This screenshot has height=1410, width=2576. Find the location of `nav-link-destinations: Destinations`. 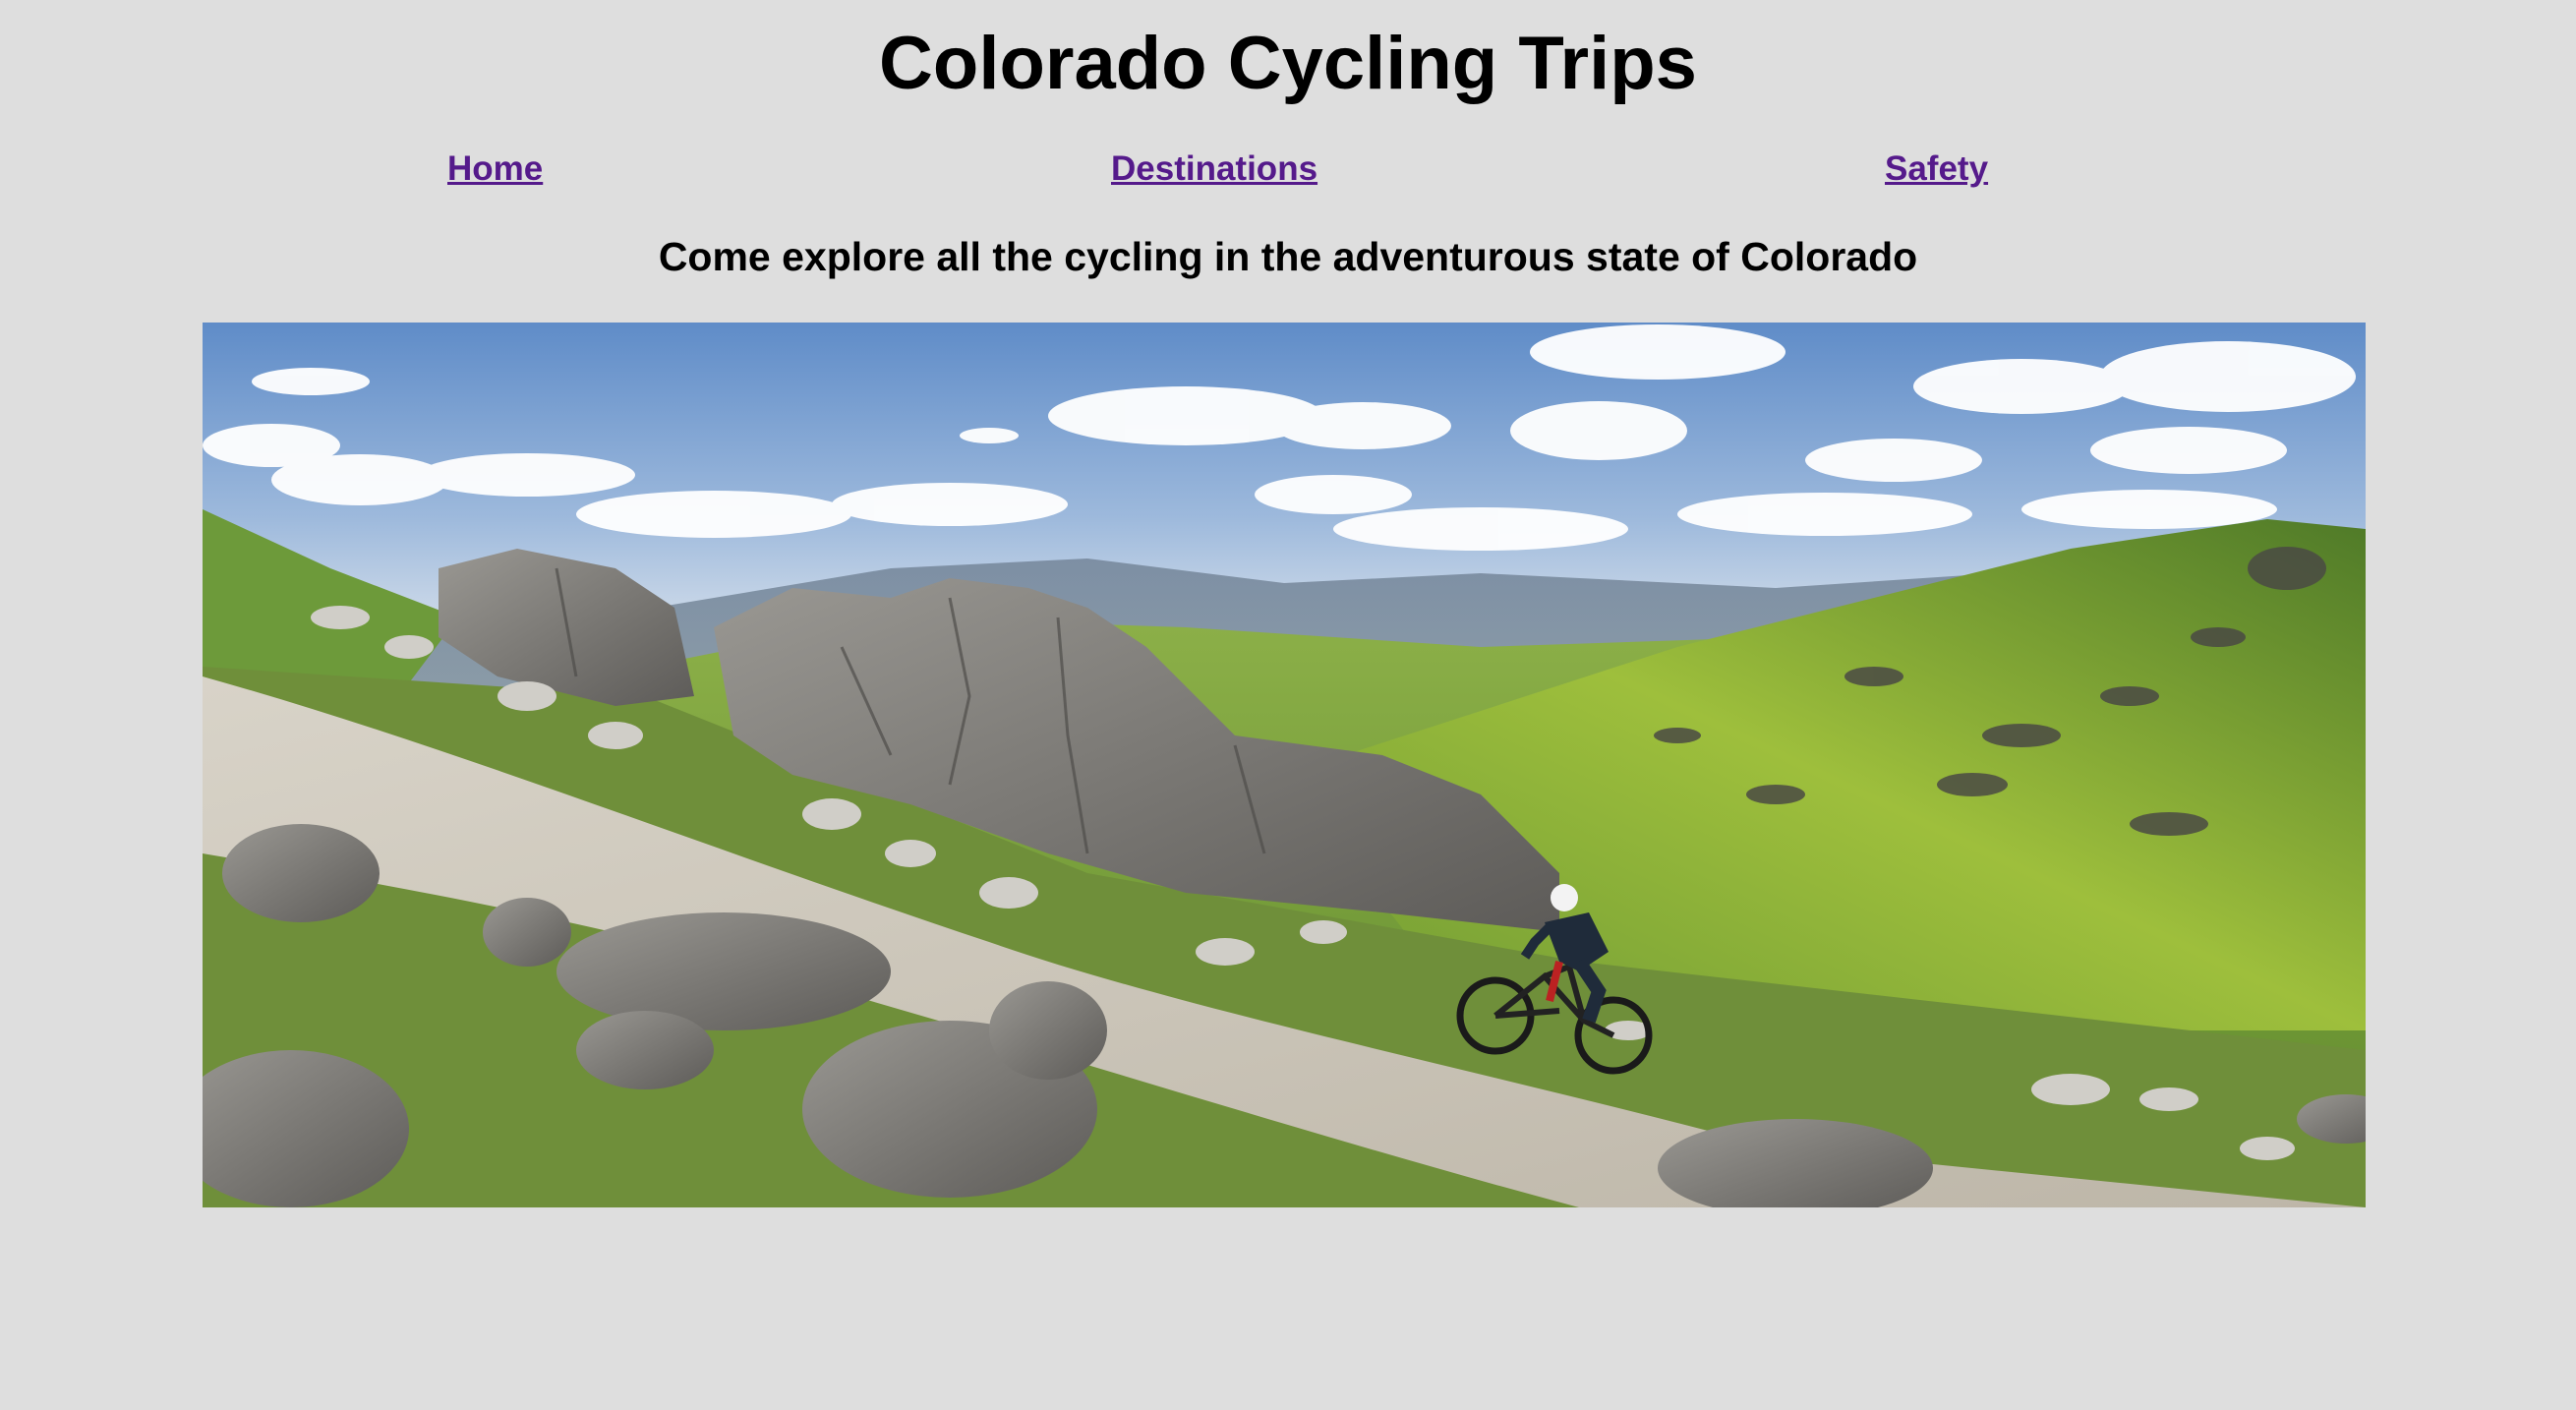

nav-link-destinations: Destinations is located at coordinates (1214, 169).